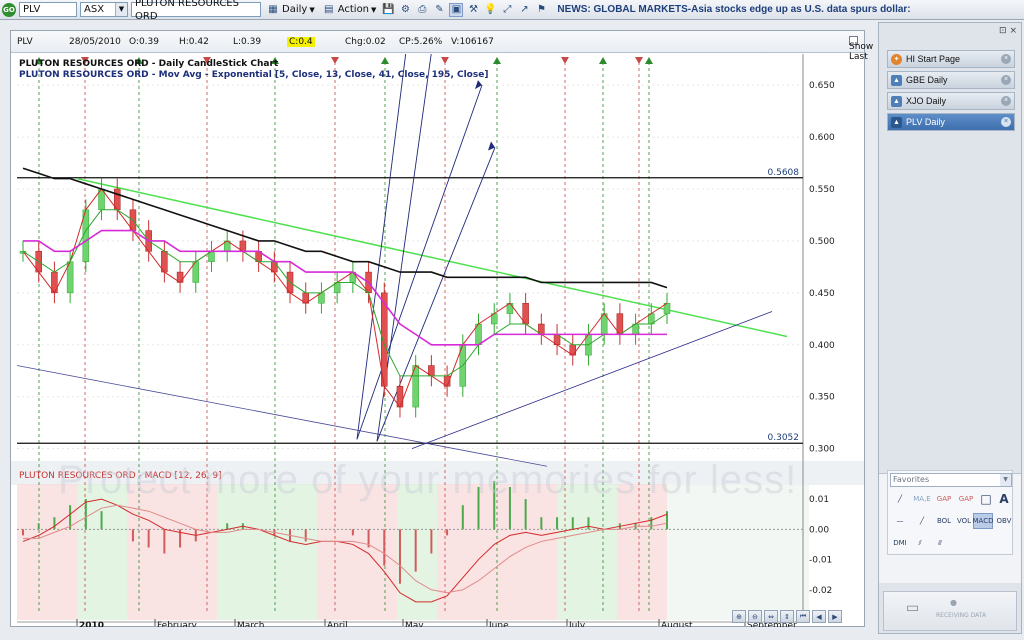  Describe the element at coordinates (819, 616) in the screenshot. I see `scroll-left-icon: ◀` at that location.